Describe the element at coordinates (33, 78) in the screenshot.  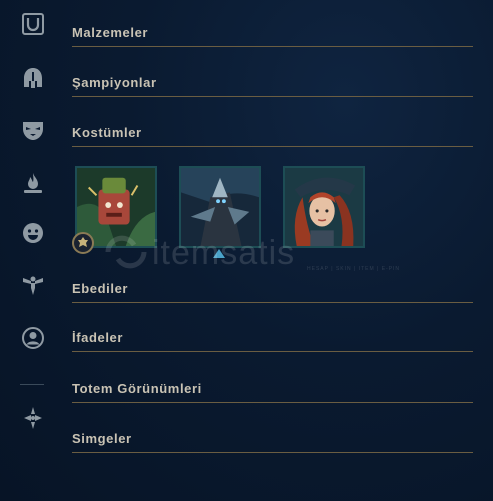
I see `helmet-icon` at that location.